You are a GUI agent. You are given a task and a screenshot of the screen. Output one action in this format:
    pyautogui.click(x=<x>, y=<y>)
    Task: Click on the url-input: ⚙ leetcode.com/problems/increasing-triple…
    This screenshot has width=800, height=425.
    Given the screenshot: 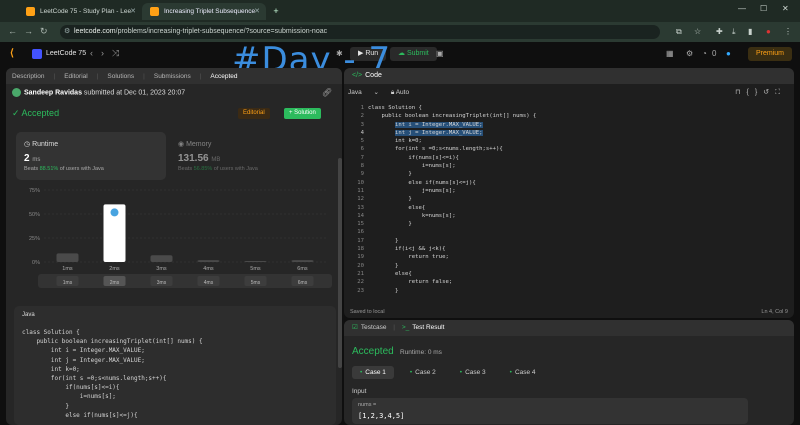 What is the action you would take?
    pyautogui.click(x=360, y=32)
    